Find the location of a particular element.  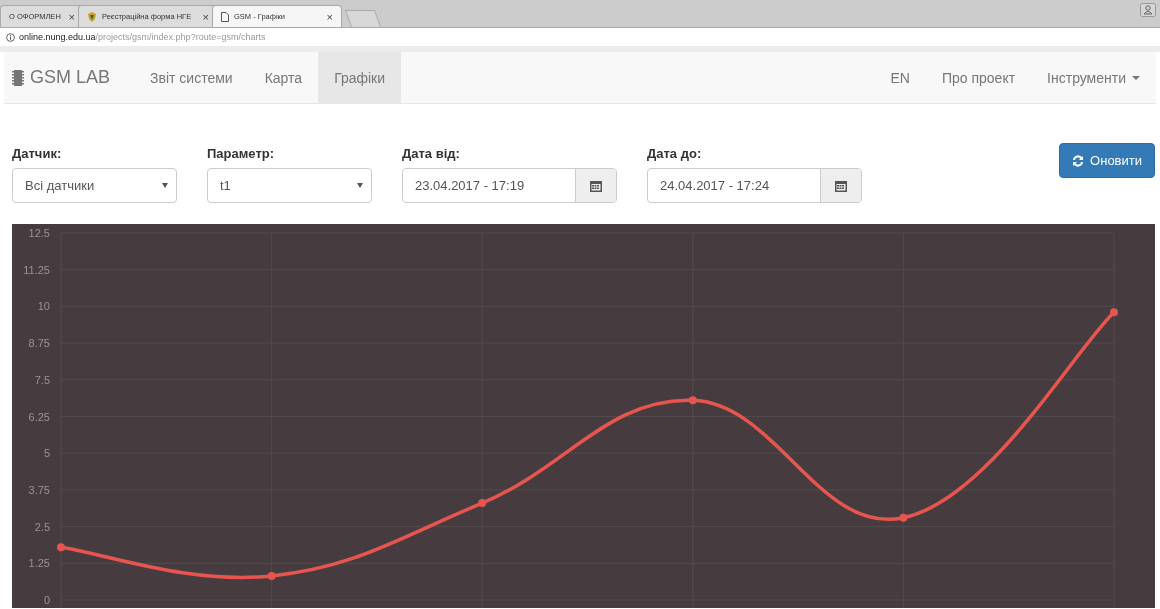

date-field: 24.04.2017 - 17:24 is located at coordinates (754, 185).